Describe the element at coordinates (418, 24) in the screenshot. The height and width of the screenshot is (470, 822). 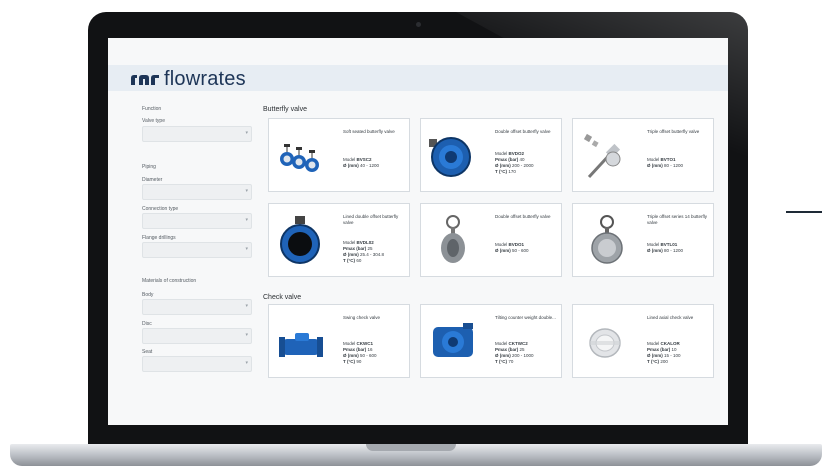
I see `webcam` at that location.